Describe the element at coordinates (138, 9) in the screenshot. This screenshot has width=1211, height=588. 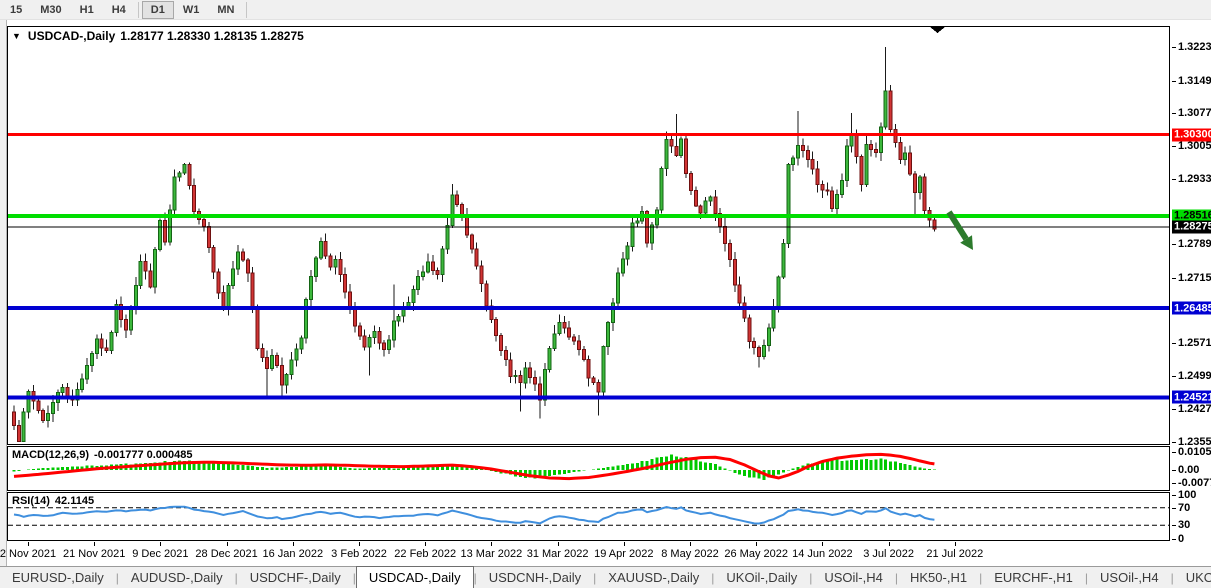
I see `toolbar-separator` at that location.